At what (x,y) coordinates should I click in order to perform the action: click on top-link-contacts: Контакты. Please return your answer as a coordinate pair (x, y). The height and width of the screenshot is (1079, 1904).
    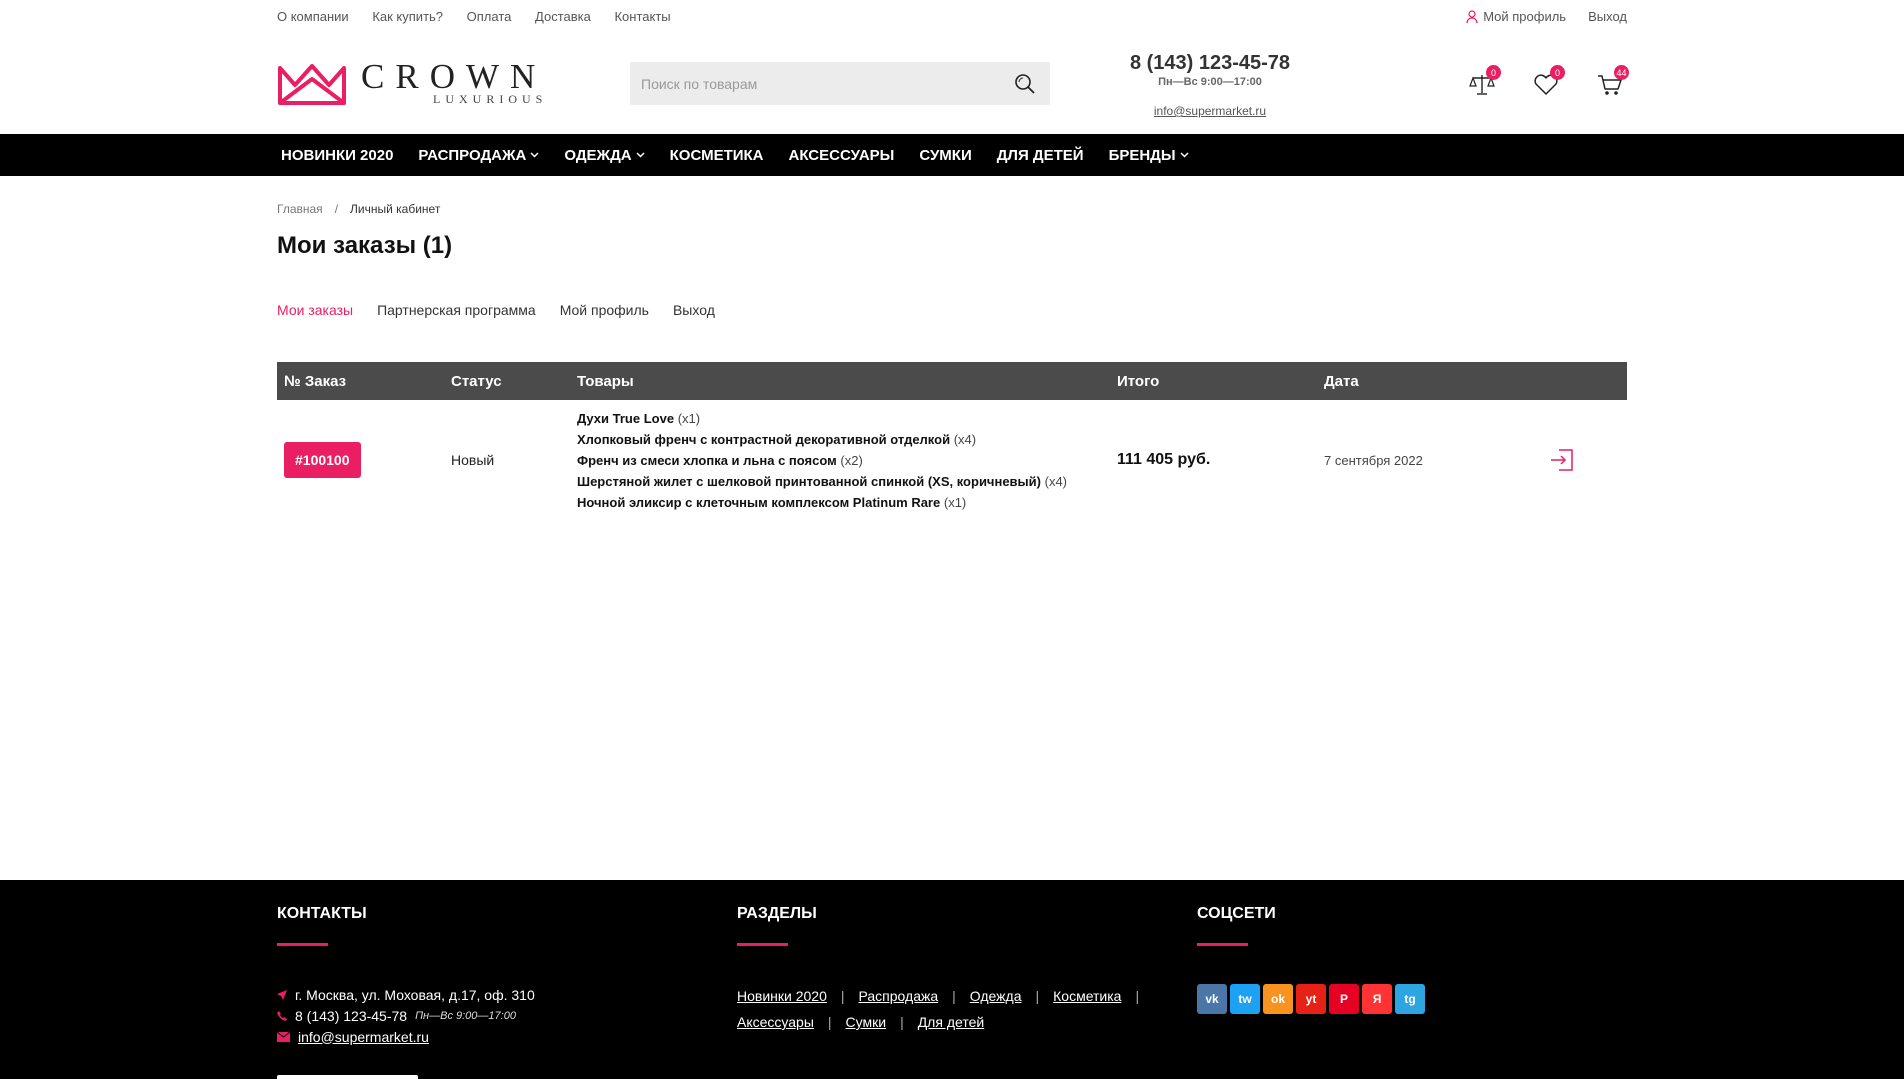
    Looking at the image, I should click on (642, 16).